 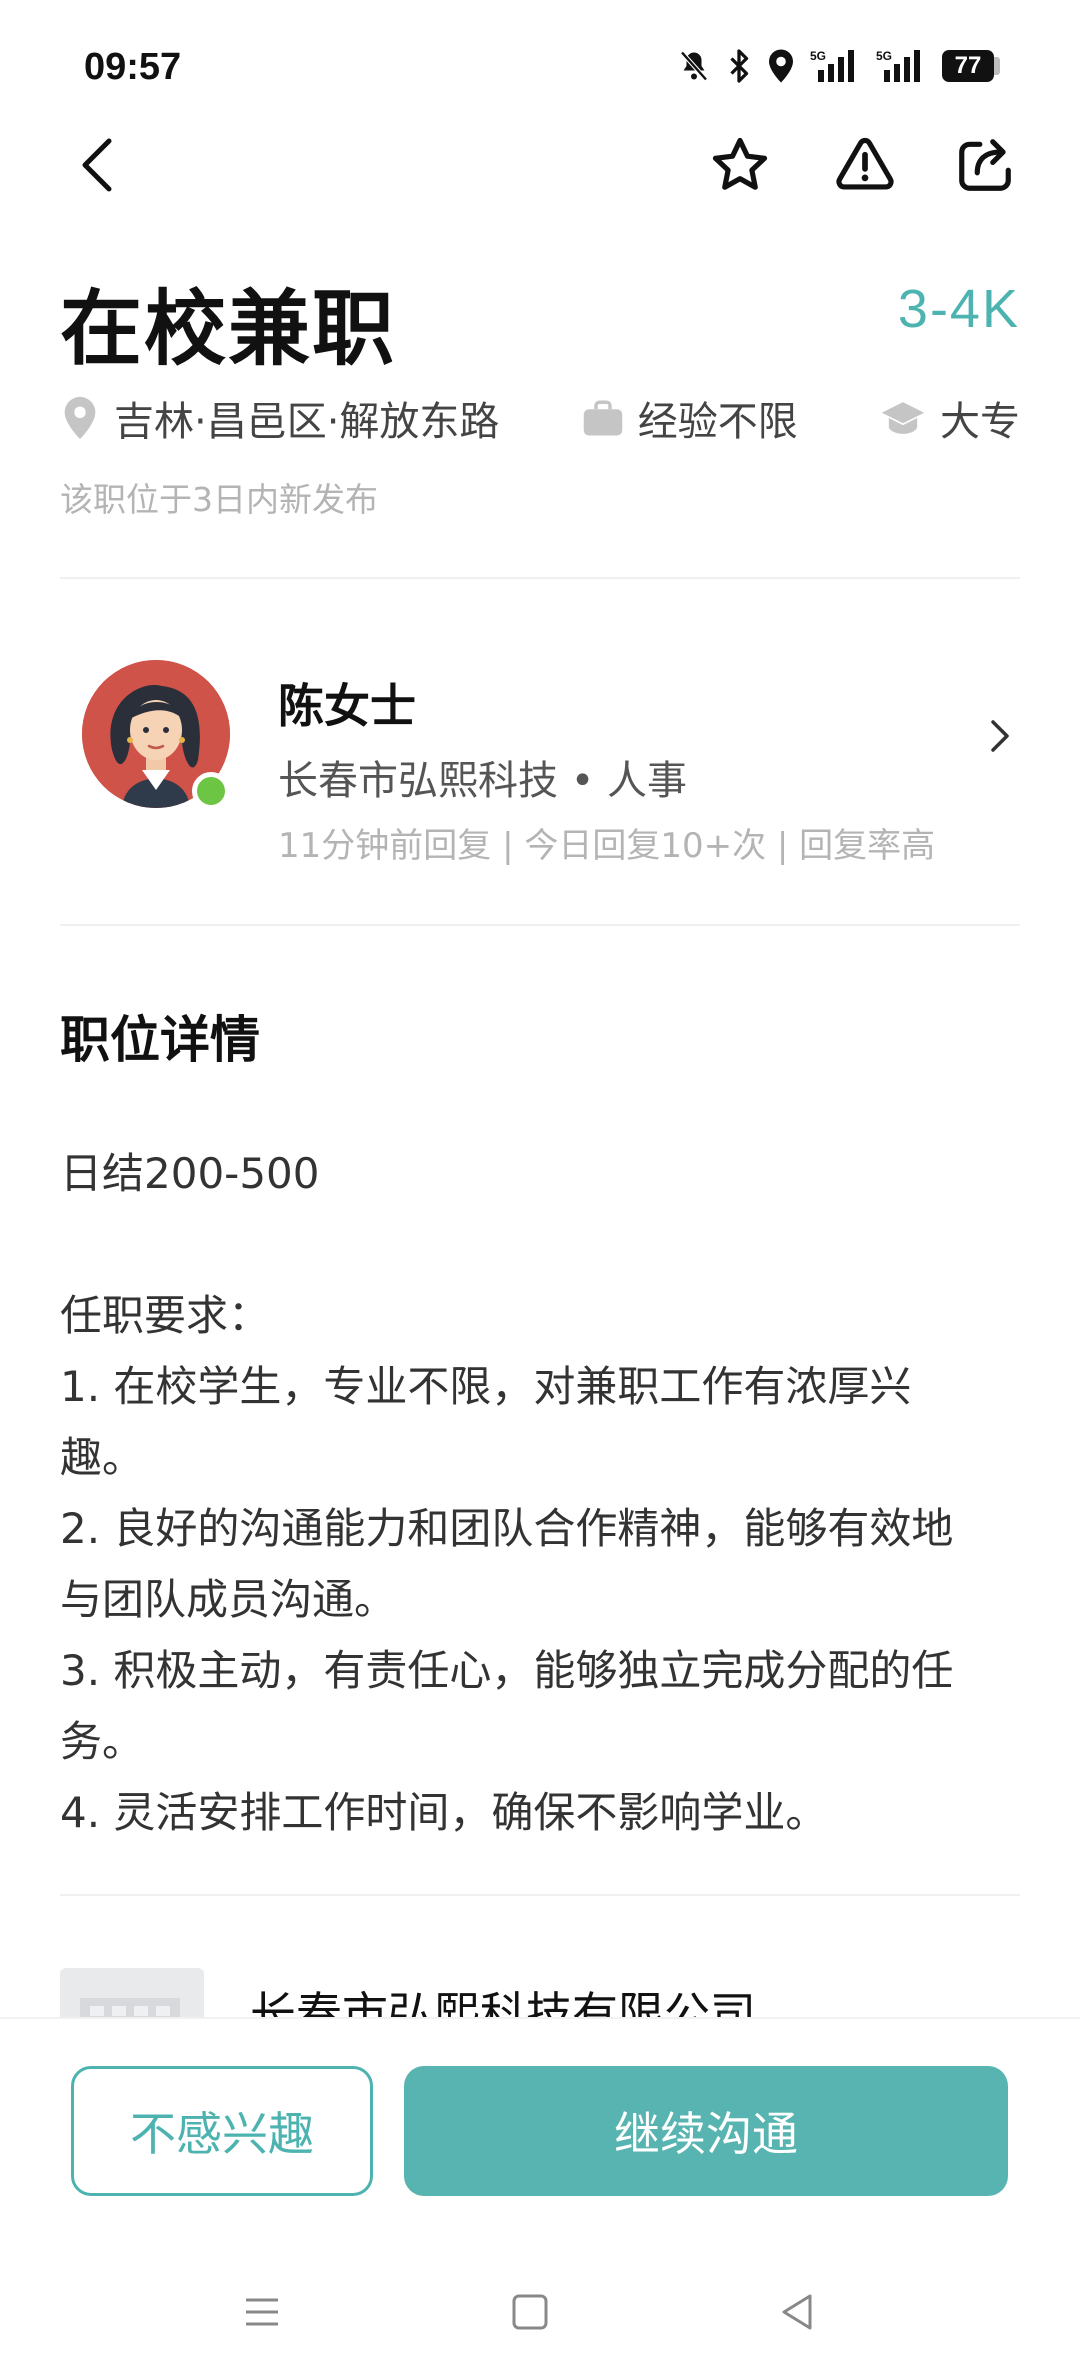 I want to click on description-line: 2. 良好的沟通能力和团队合作精神，能够有效地, so click(x=507, y=1528).